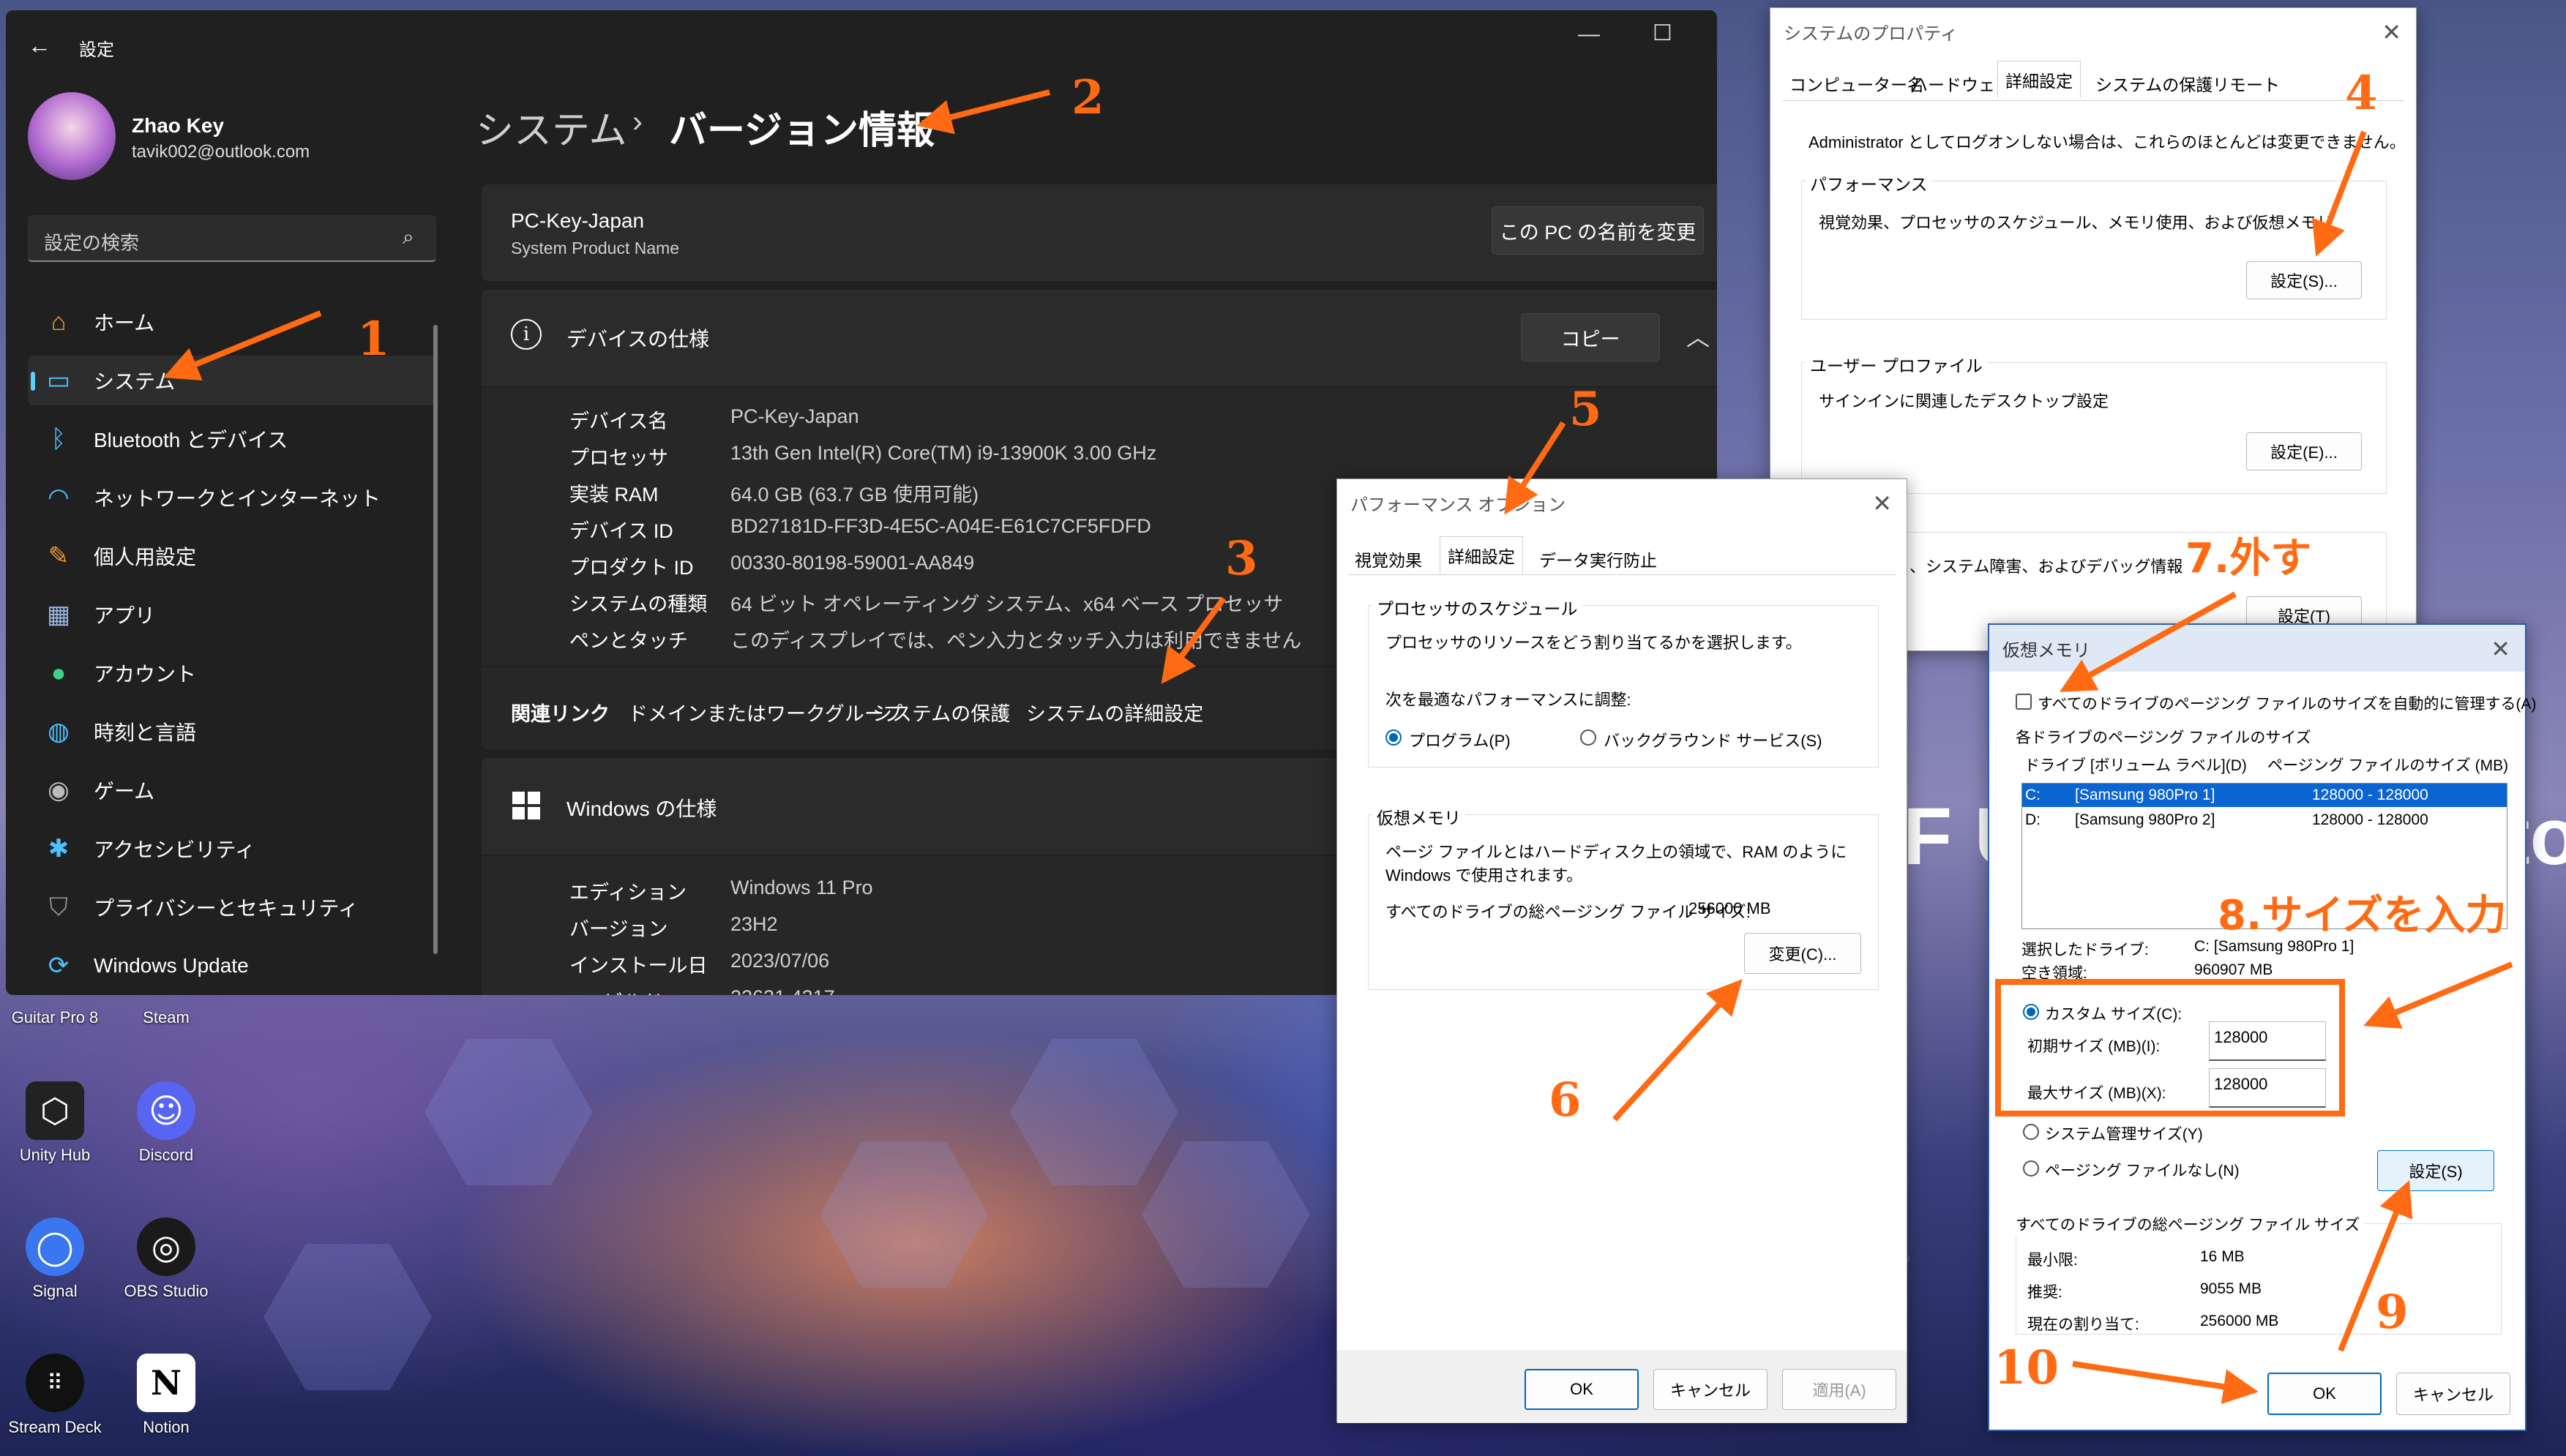 This screenshot has height=1456, width=2566. What do you see at coordinates (2361, 93) in the screenshot?
I see `annotation-label-4: 4` at bounding box center [2361, 93].